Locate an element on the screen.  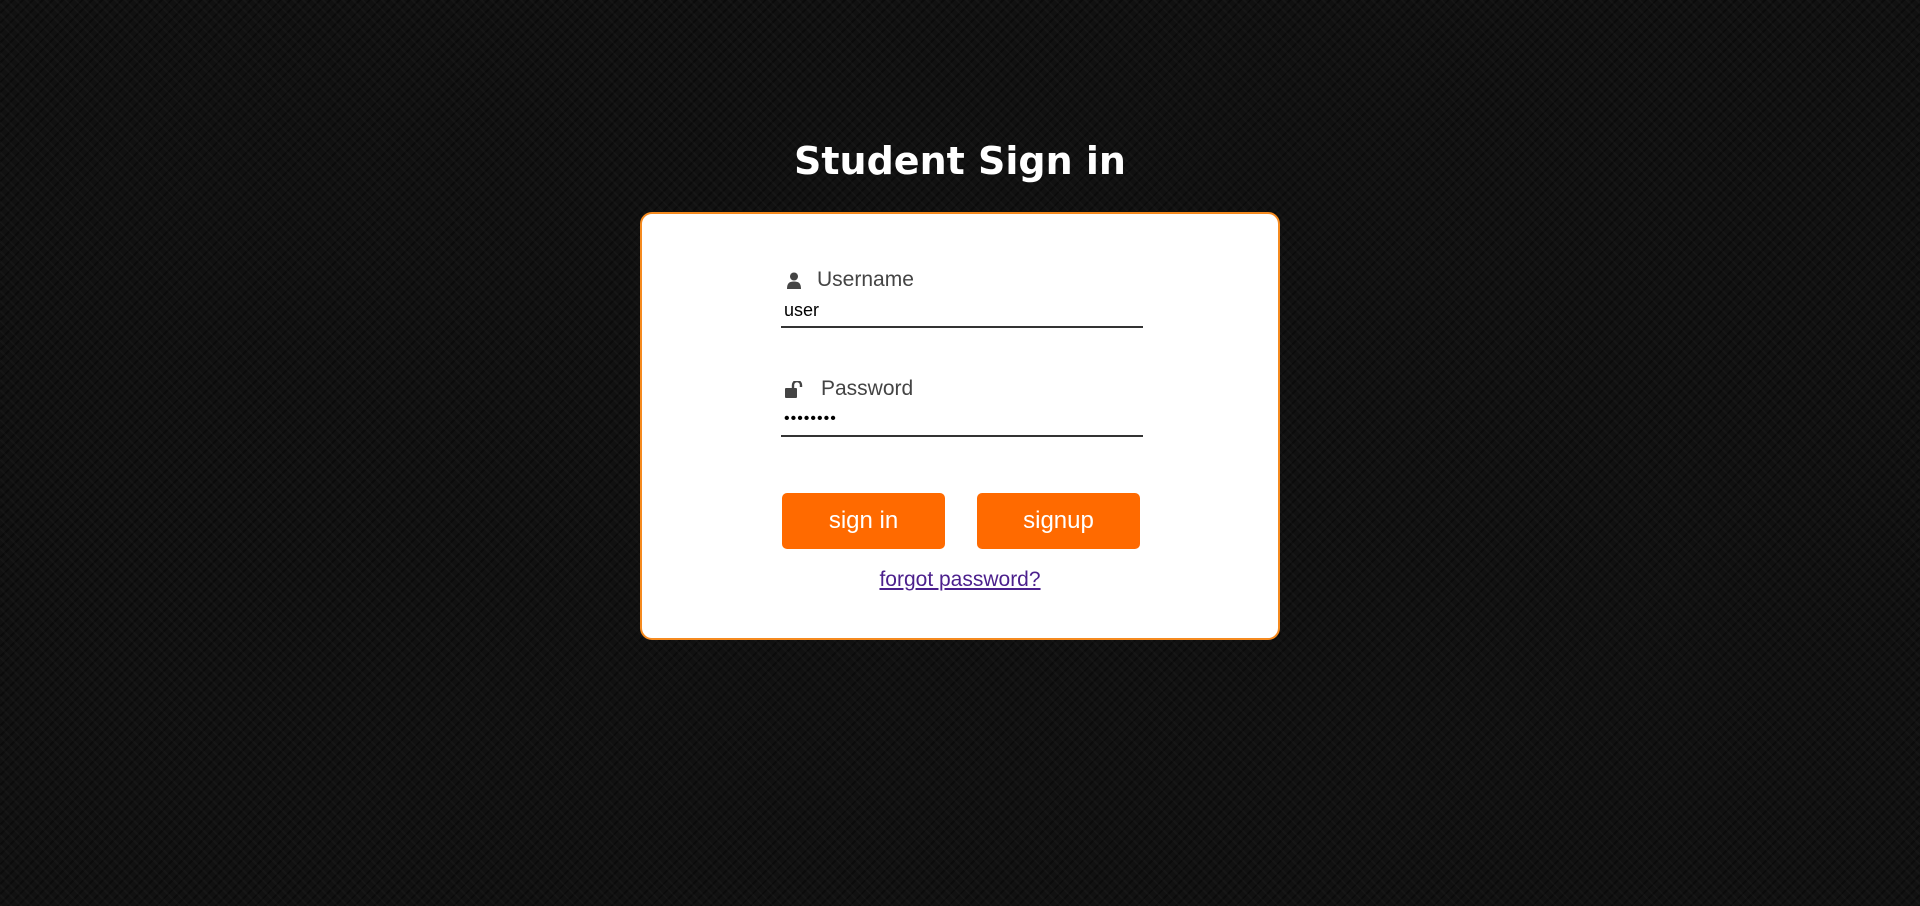
password-label-row: Password is located at coordinates (962, 389).